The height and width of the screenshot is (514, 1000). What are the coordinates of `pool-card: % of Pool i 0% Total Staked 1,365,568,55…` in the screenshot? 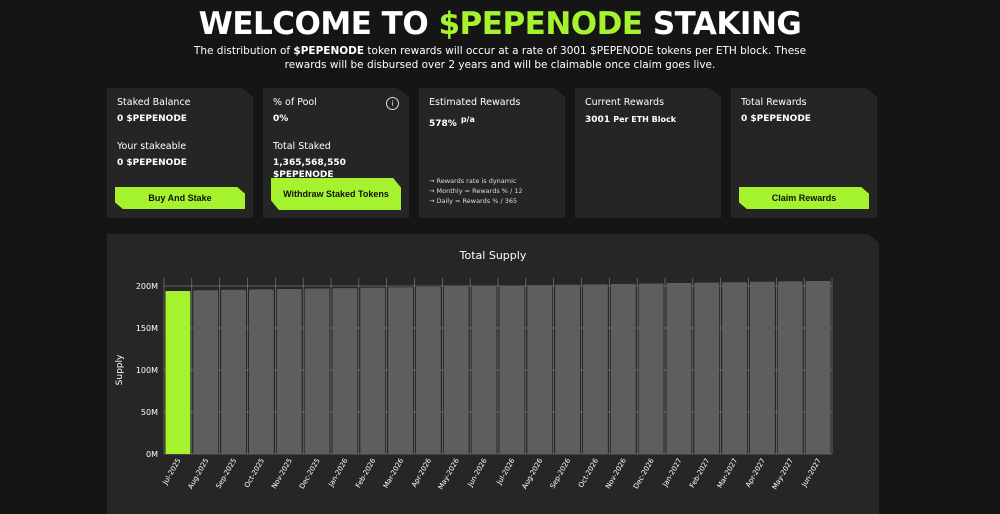 It's located at (336, 153).